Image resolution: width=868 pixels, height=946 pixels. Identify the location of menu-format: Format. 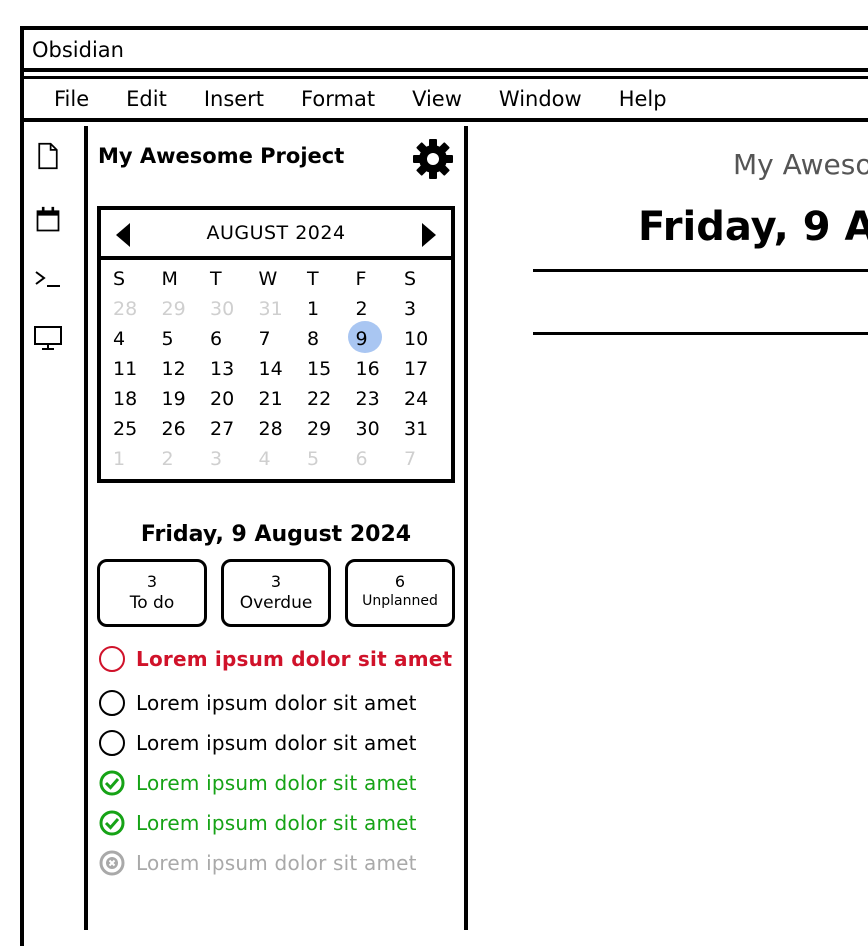
(338, 99).